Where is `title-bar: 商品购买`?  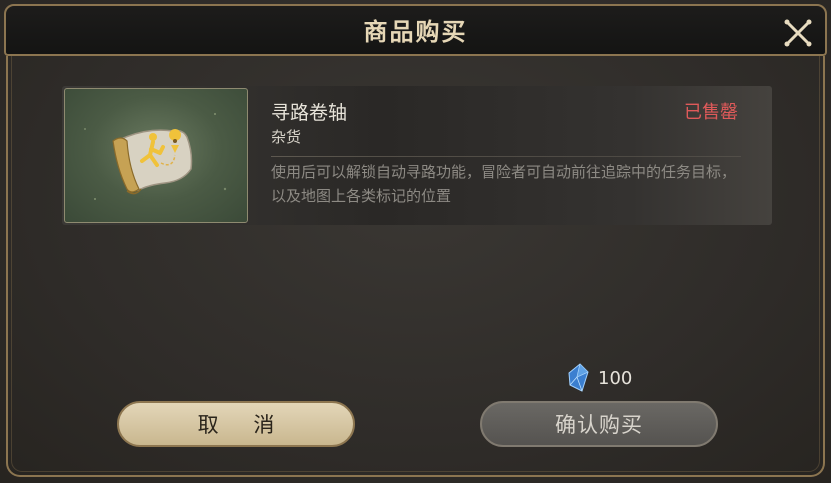
title-bar: 商品购买 is located at coordinates (415, 30).